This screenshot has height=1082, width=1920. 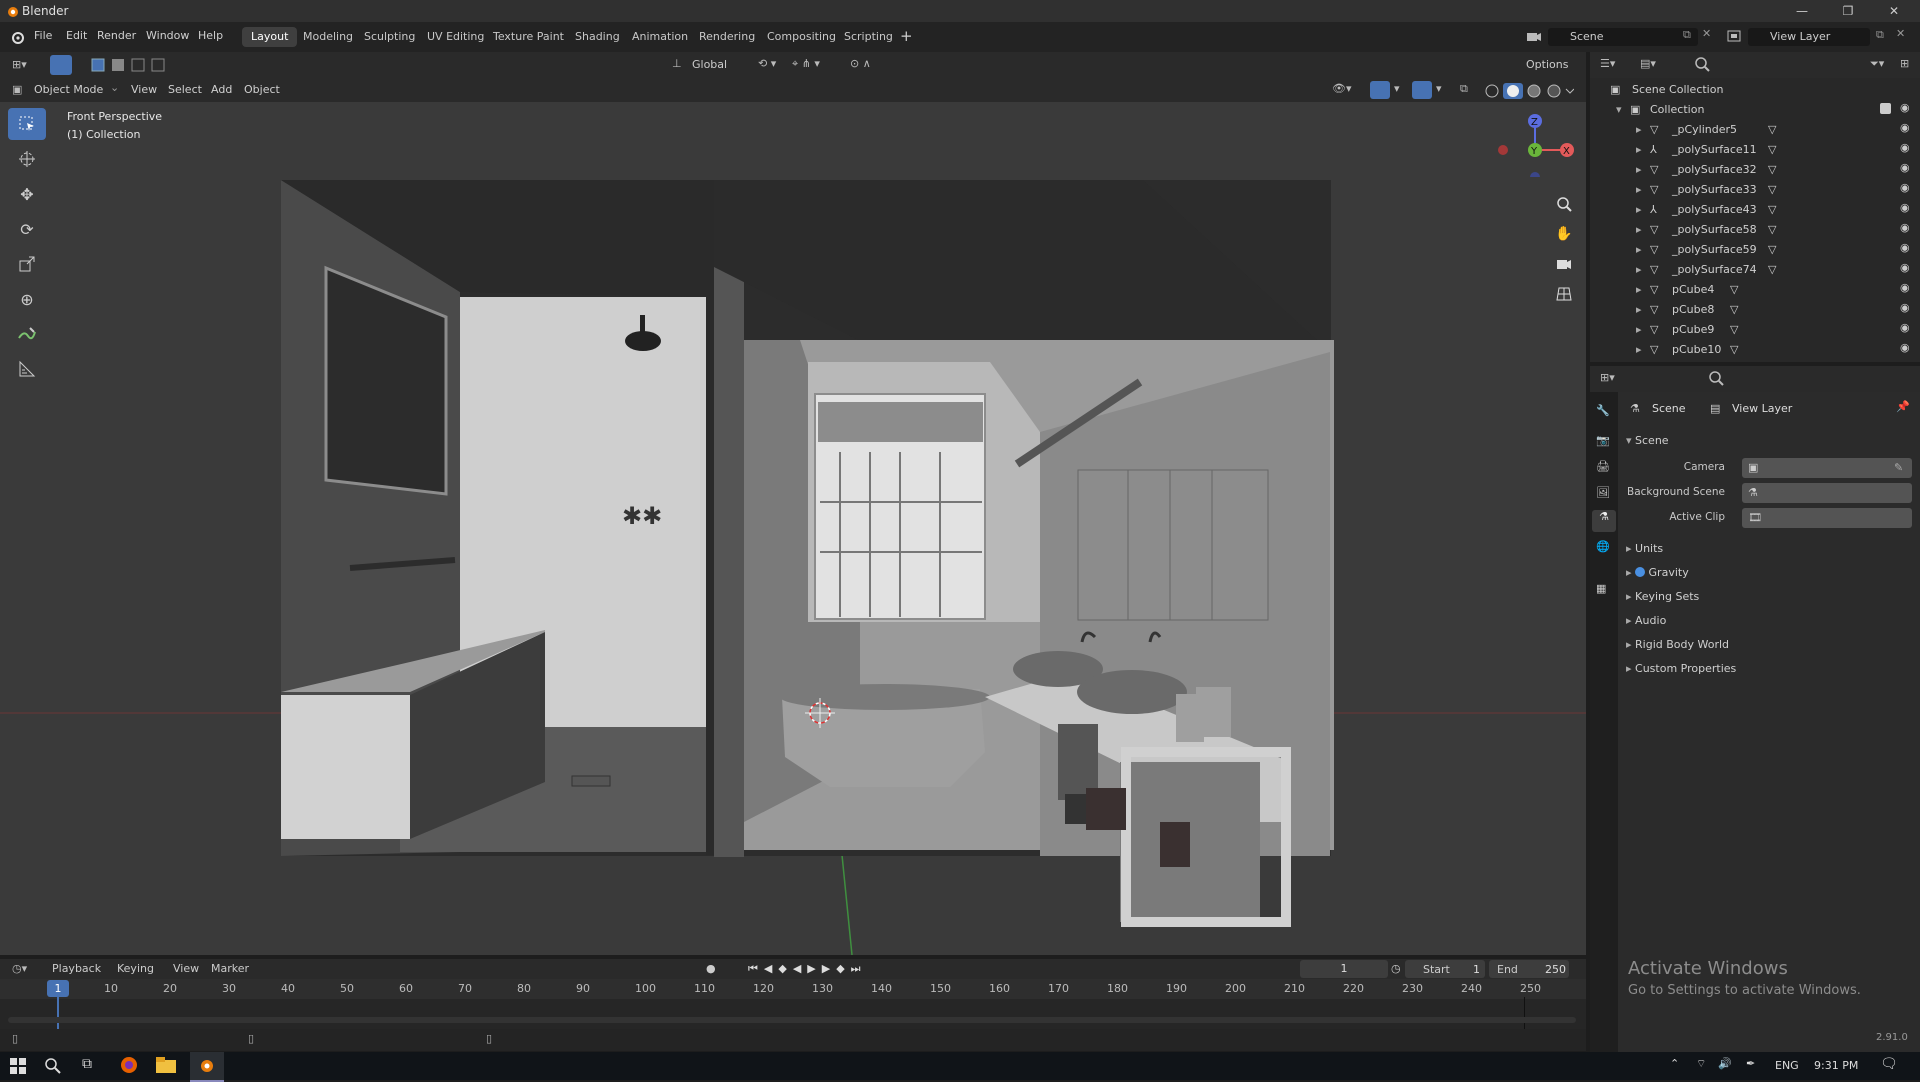 What do you see at coordinates (27, 299) in the screenshot?
I see `transform-tool-icon: ⊕` at bounding box center [27, 299].